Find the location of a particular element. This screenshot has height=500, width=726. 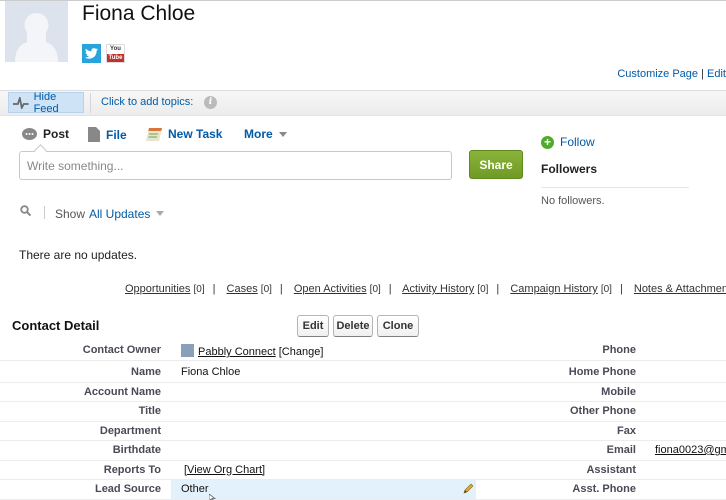

detail-row: Title Other Phone is located at coordinates (363, 412).